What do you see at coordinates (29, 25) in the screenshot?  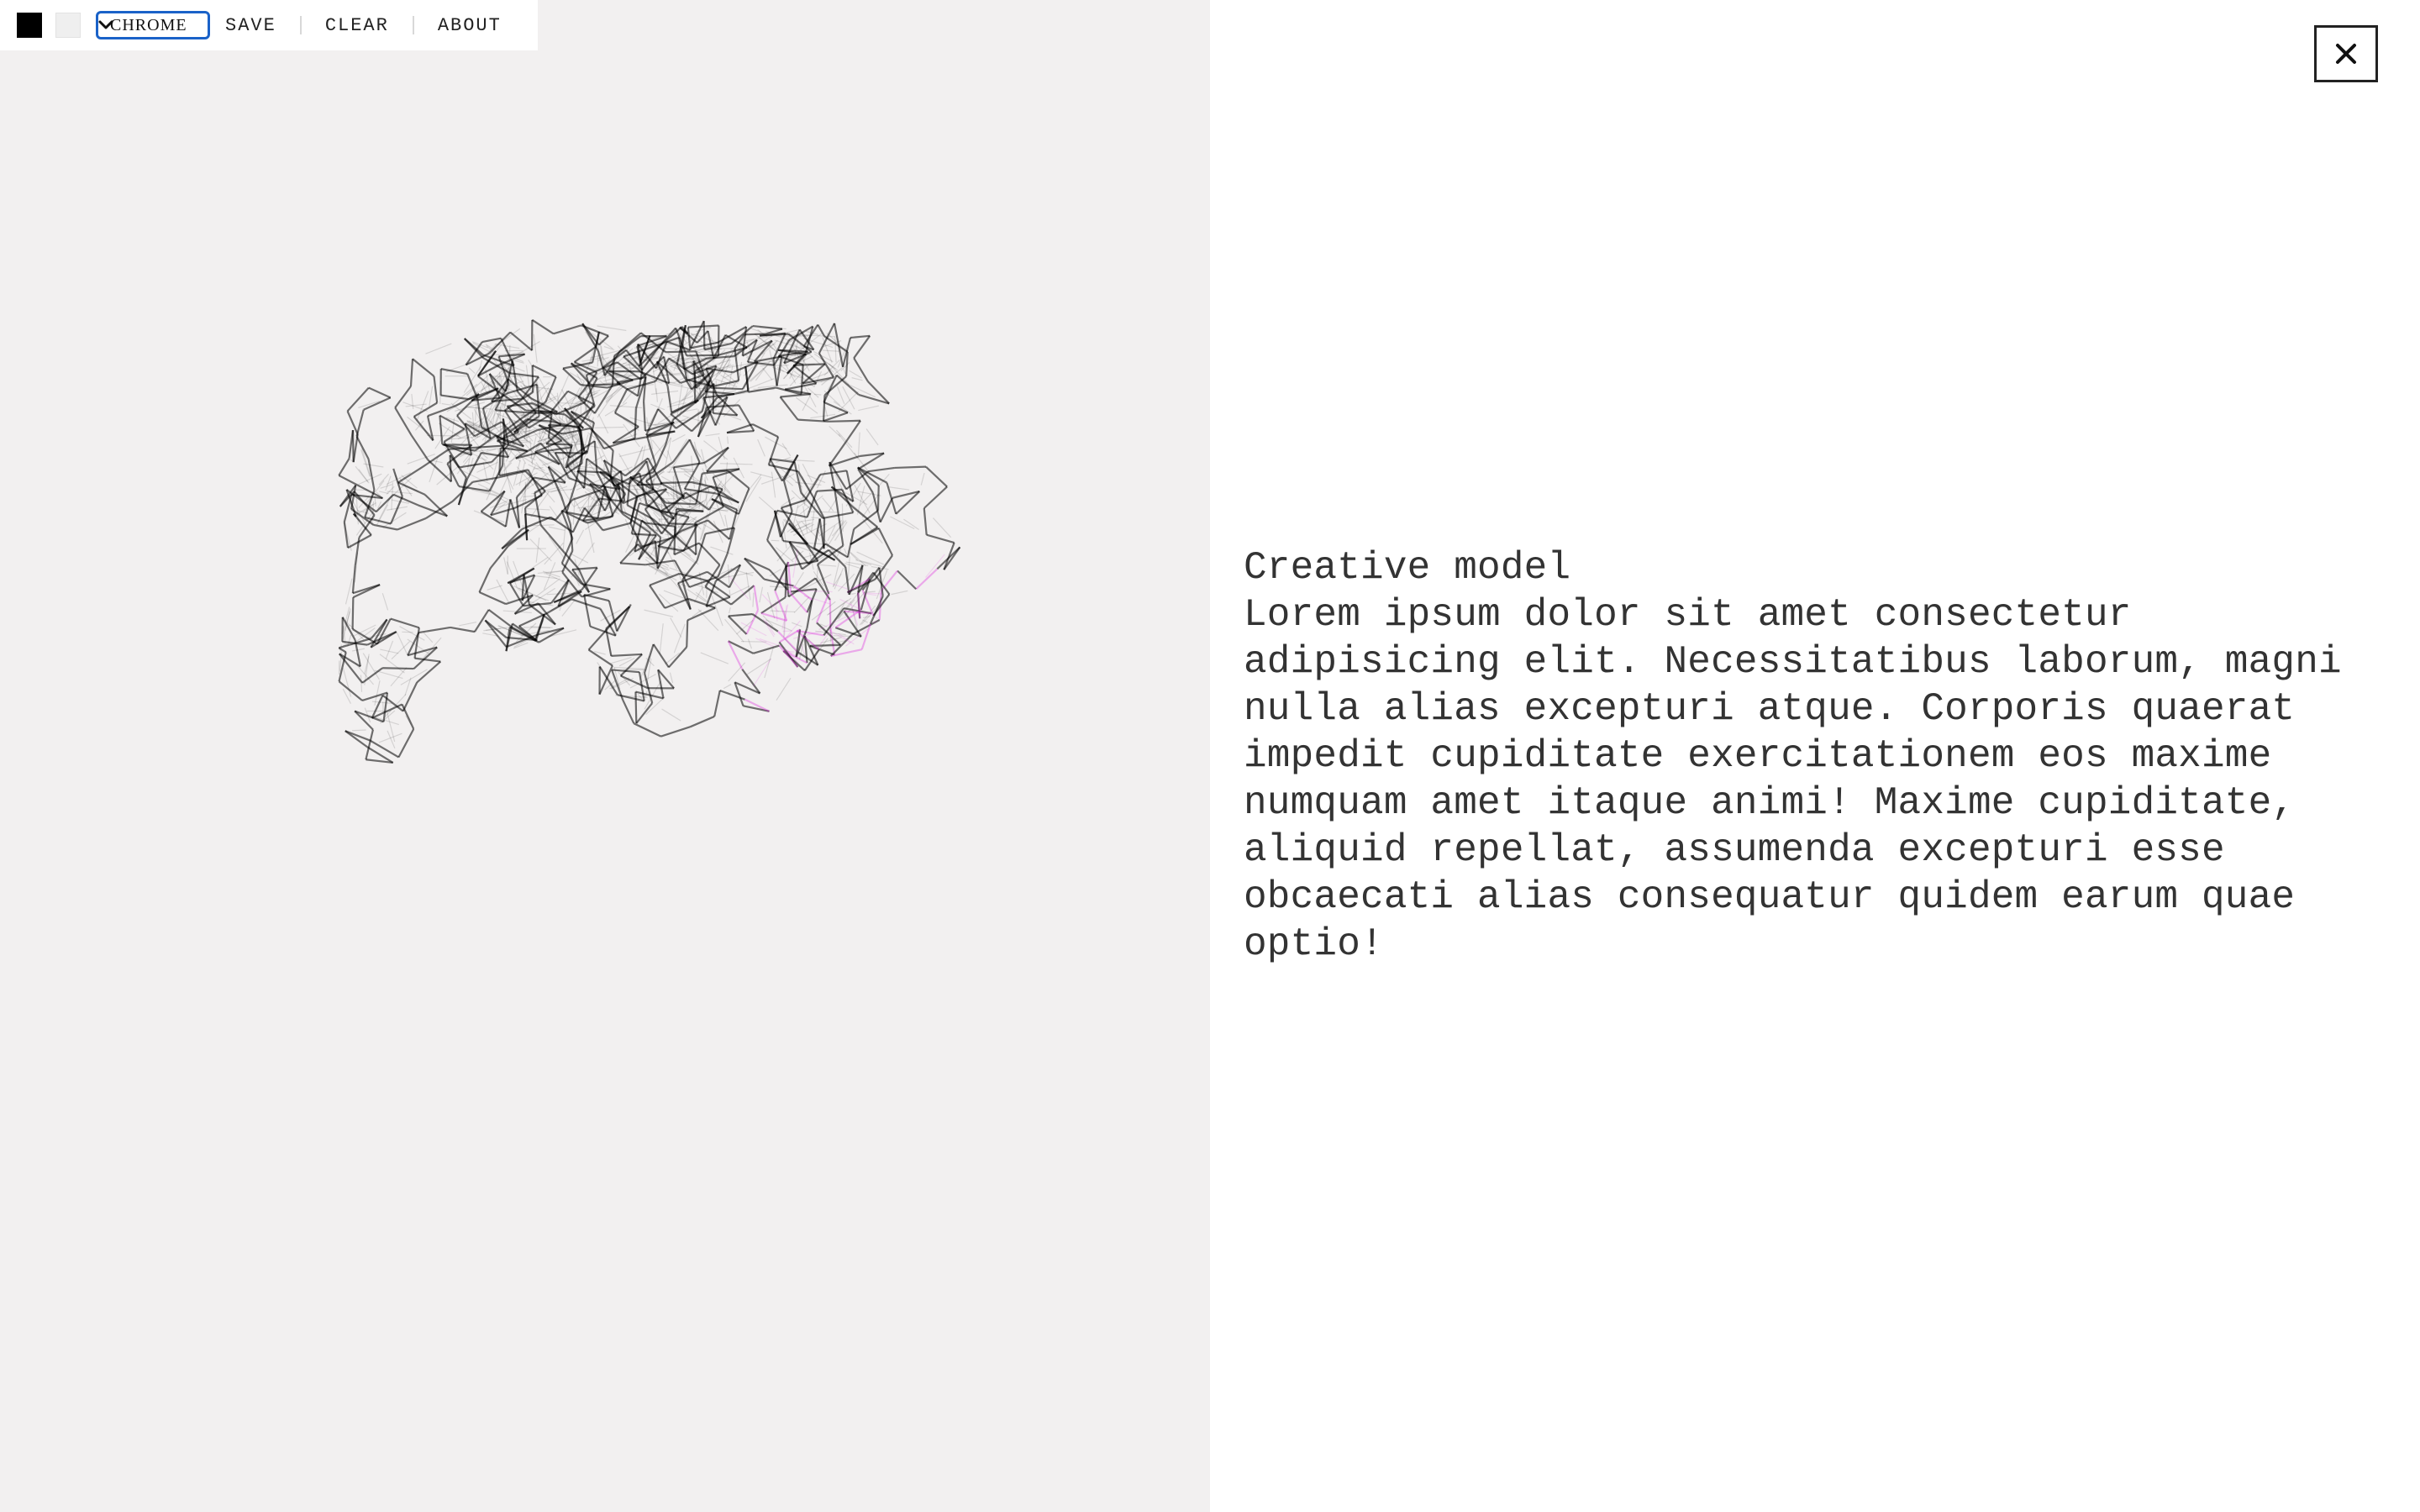 I see `foreground-color-swatch` at bounding box center [29, 25].